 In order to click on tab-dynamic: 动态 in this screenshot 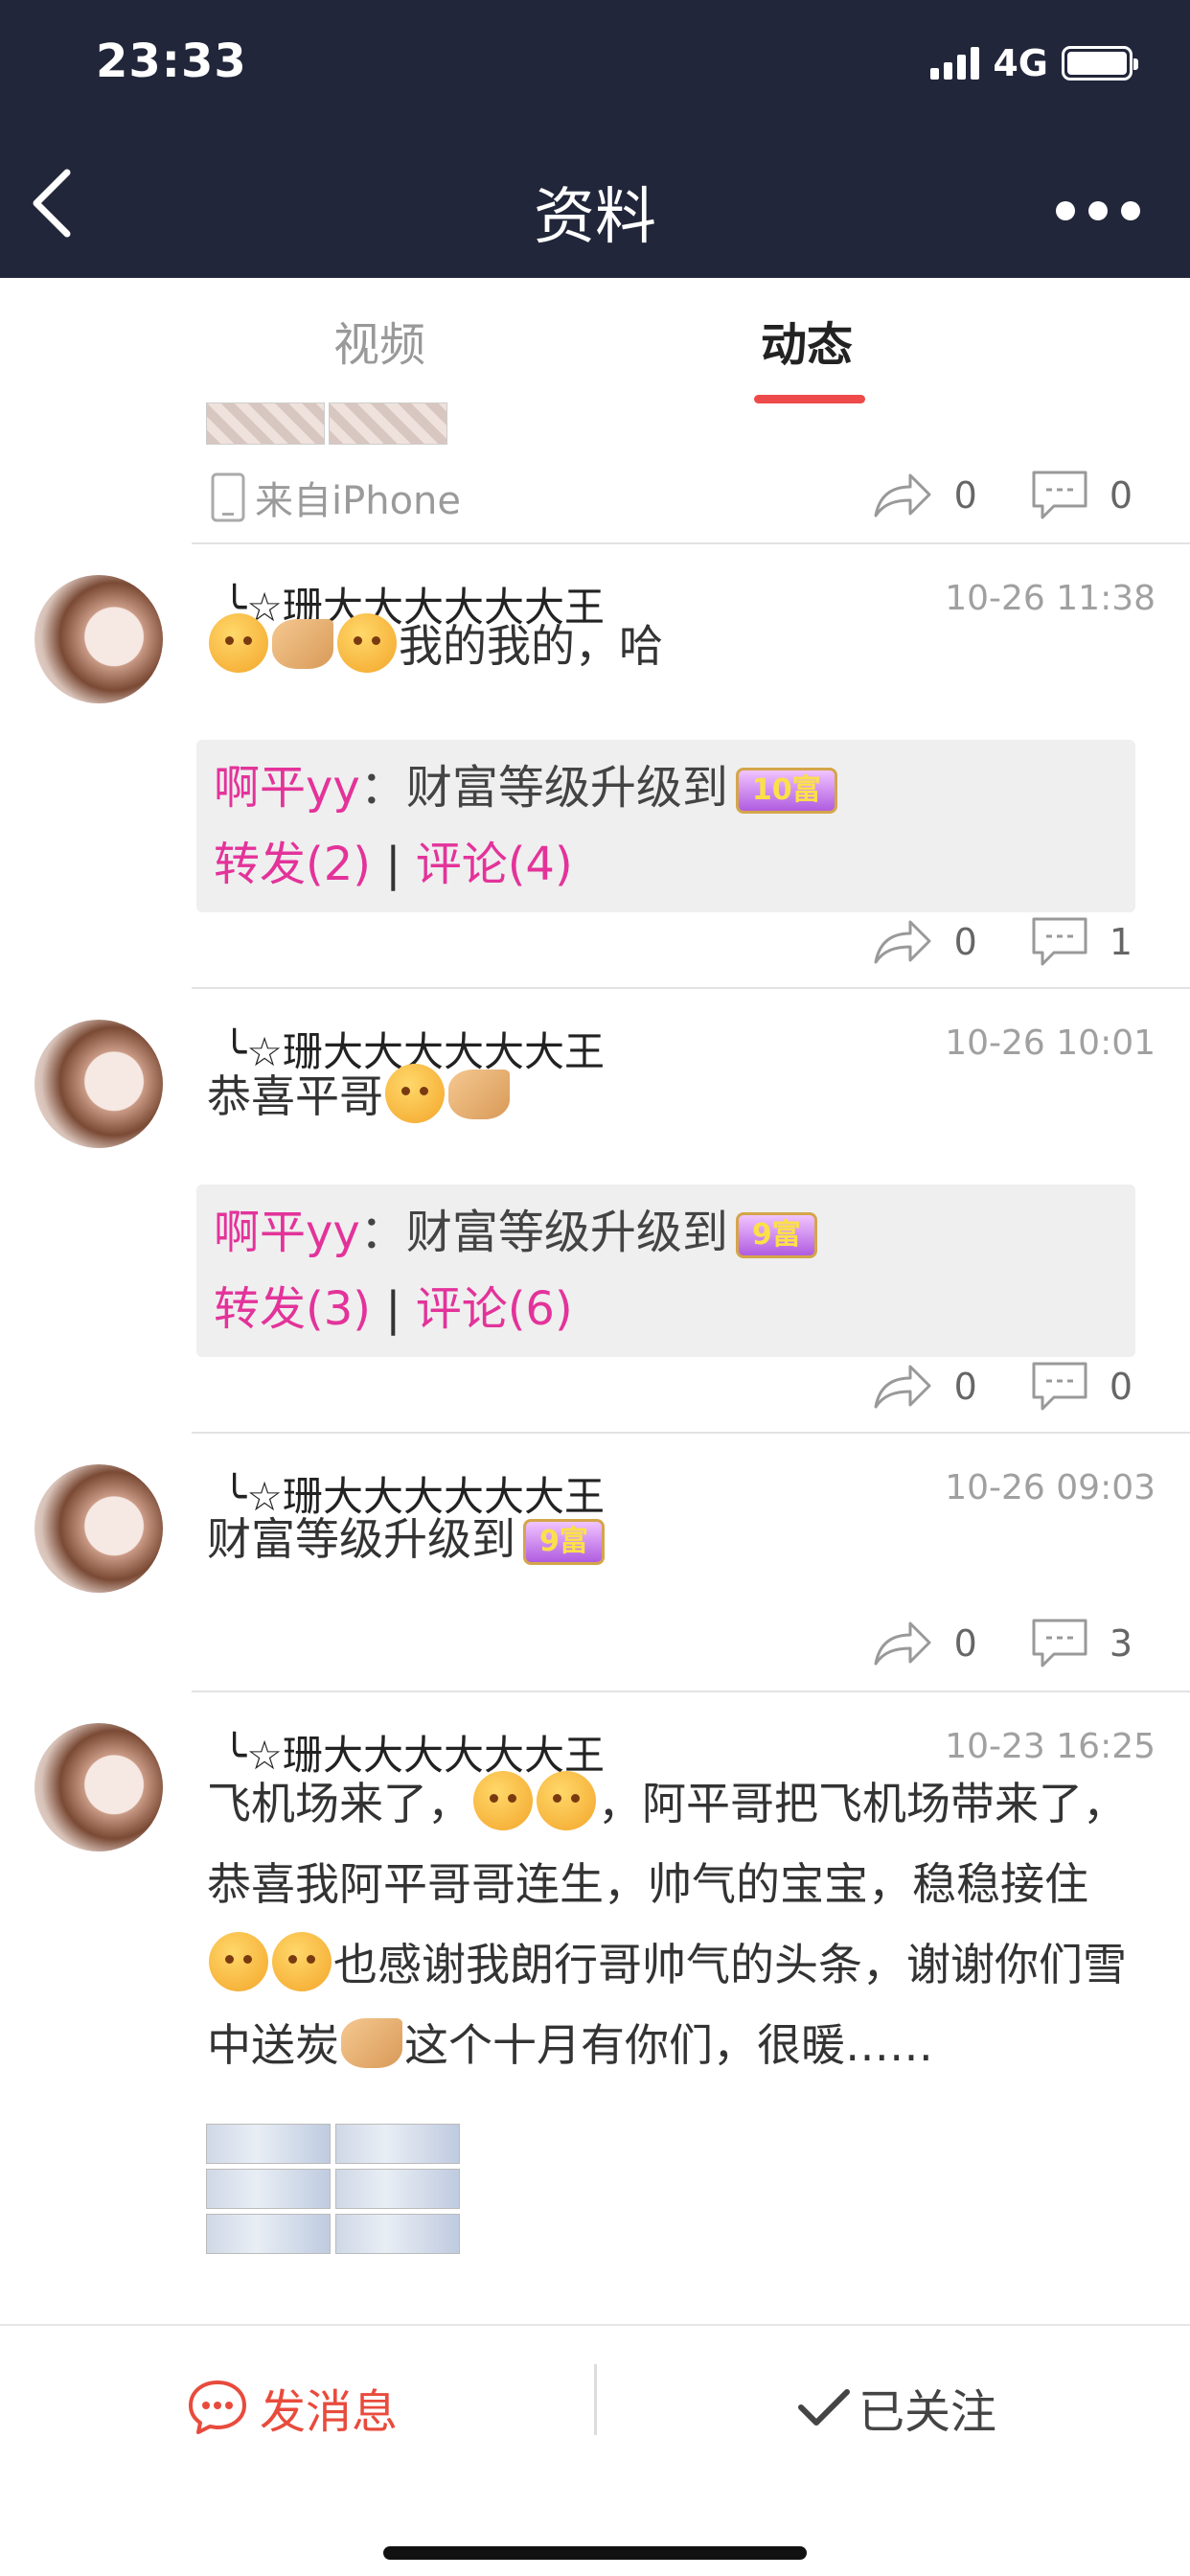, I will do `click(807, 340)`.